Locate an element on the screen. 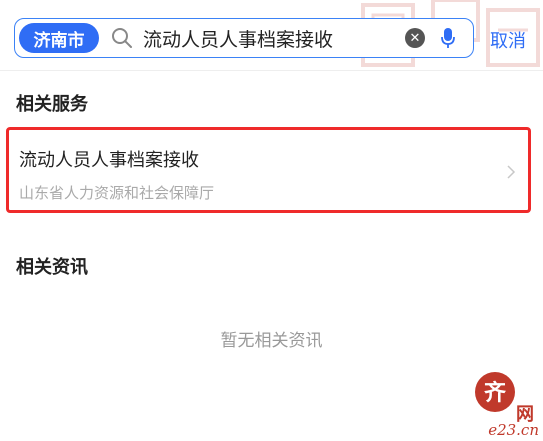  service-title: 流动人员人事档案接收 is located at coordinates (109, 160).